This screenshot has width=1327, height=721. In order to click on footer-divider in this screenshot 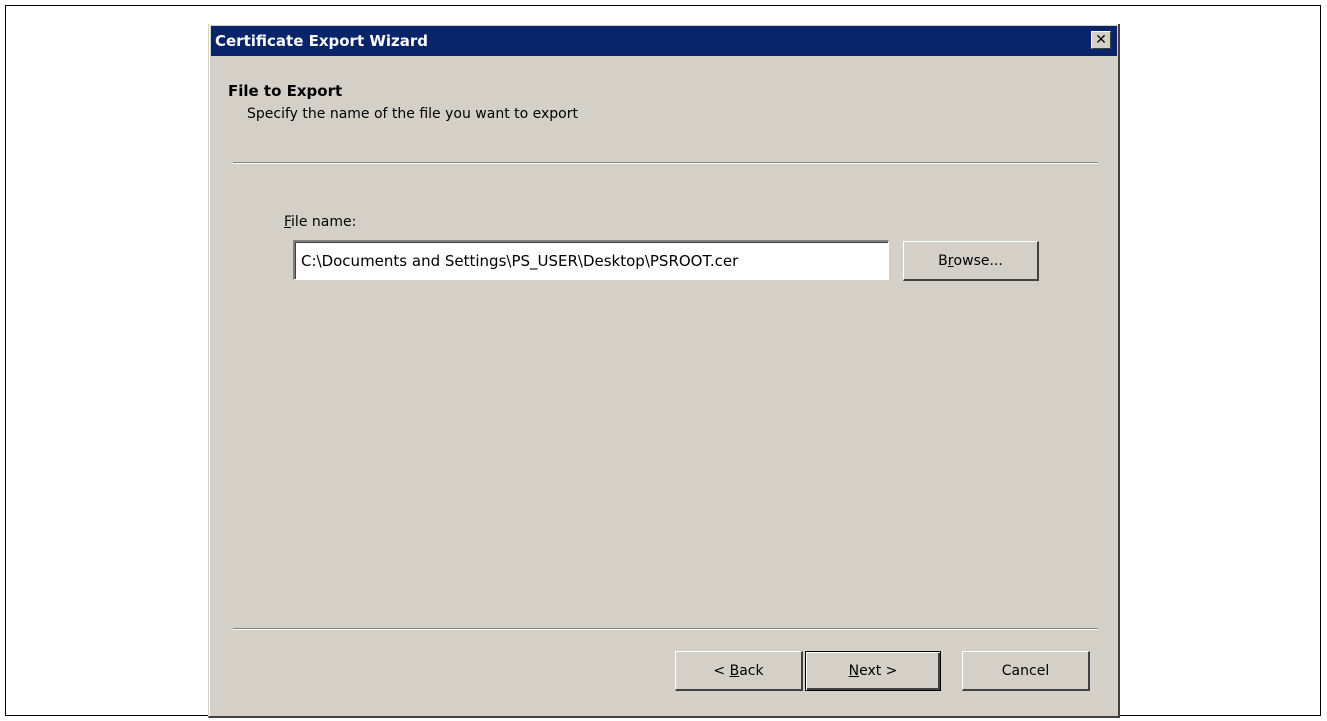, I will do `click(665, 629)`.